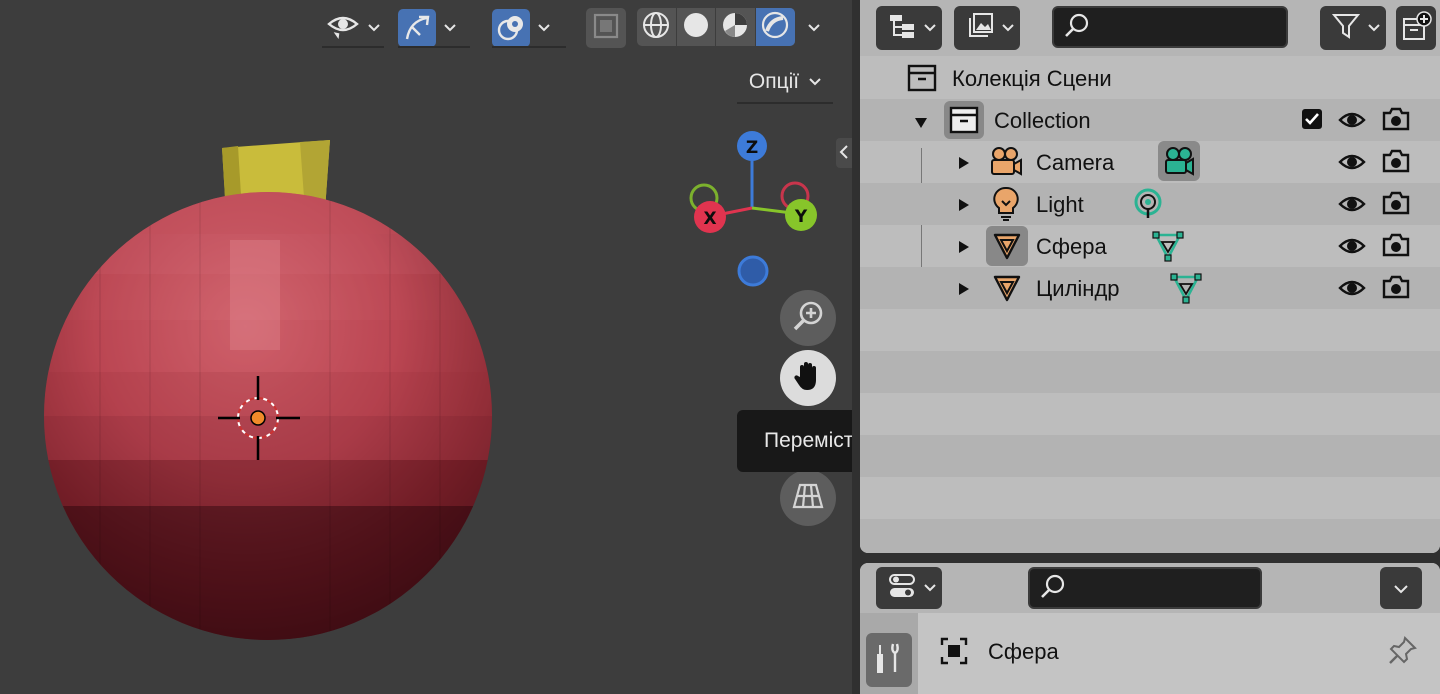 This screenshot has height=694, width=1440. Describe the element at coordinates (1312, 121) in the screenshot. I see `checkbox-checked-icon` at that location.